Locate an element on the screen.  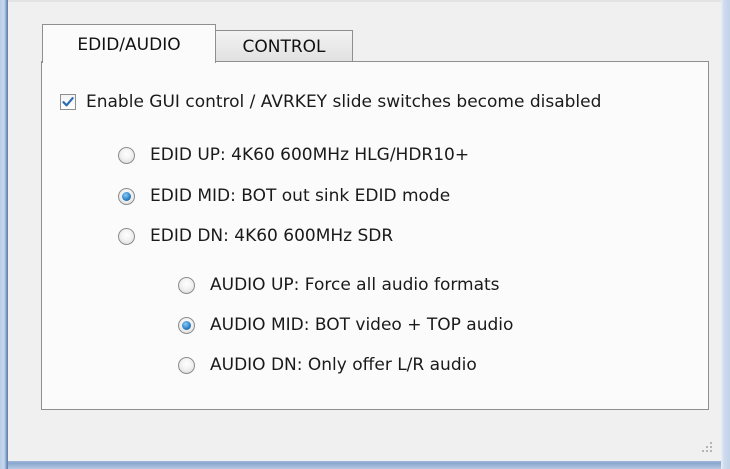
audio-dn-radio-row: AUDIO DN: Only offer L/R audio is located at coordinates (327, 365).